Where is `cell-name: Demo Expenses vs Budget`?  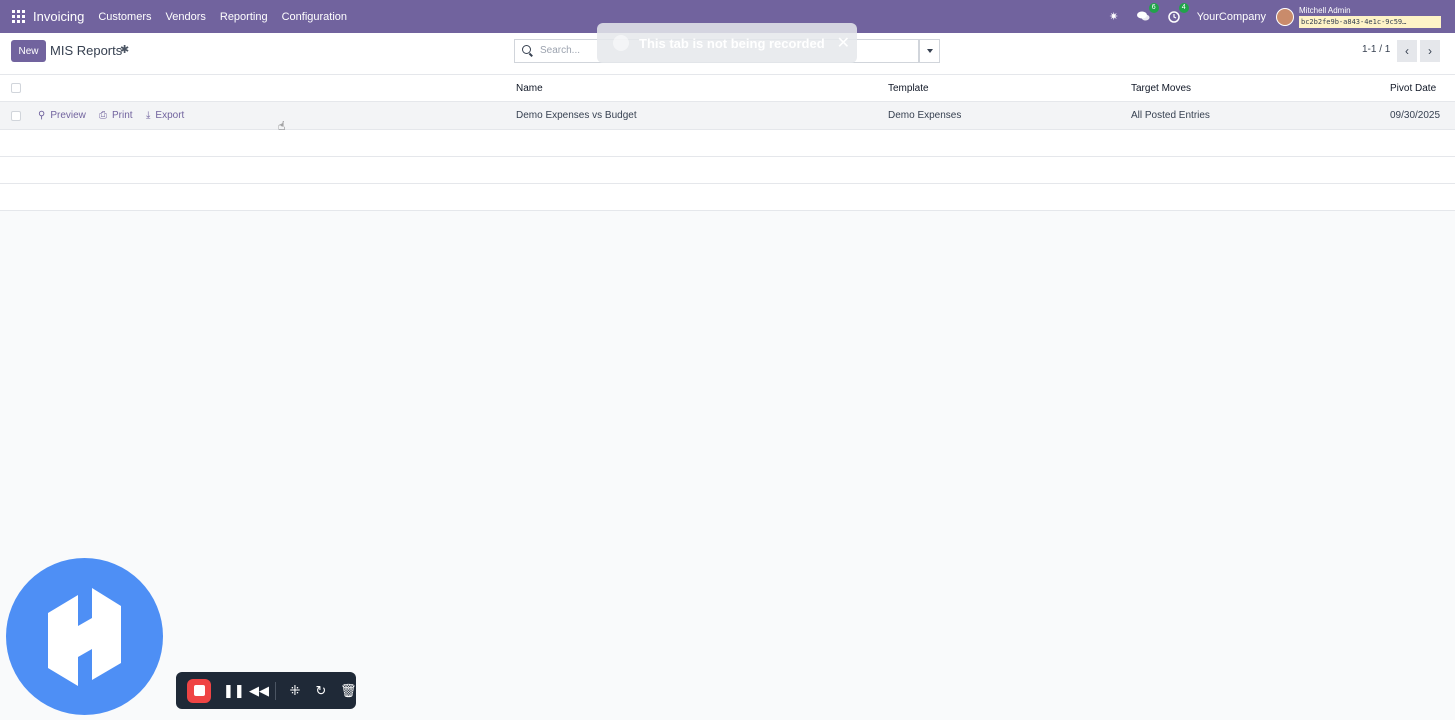
cell-name: Demo Expenses vs Budget is located at coordinates (576, 115).